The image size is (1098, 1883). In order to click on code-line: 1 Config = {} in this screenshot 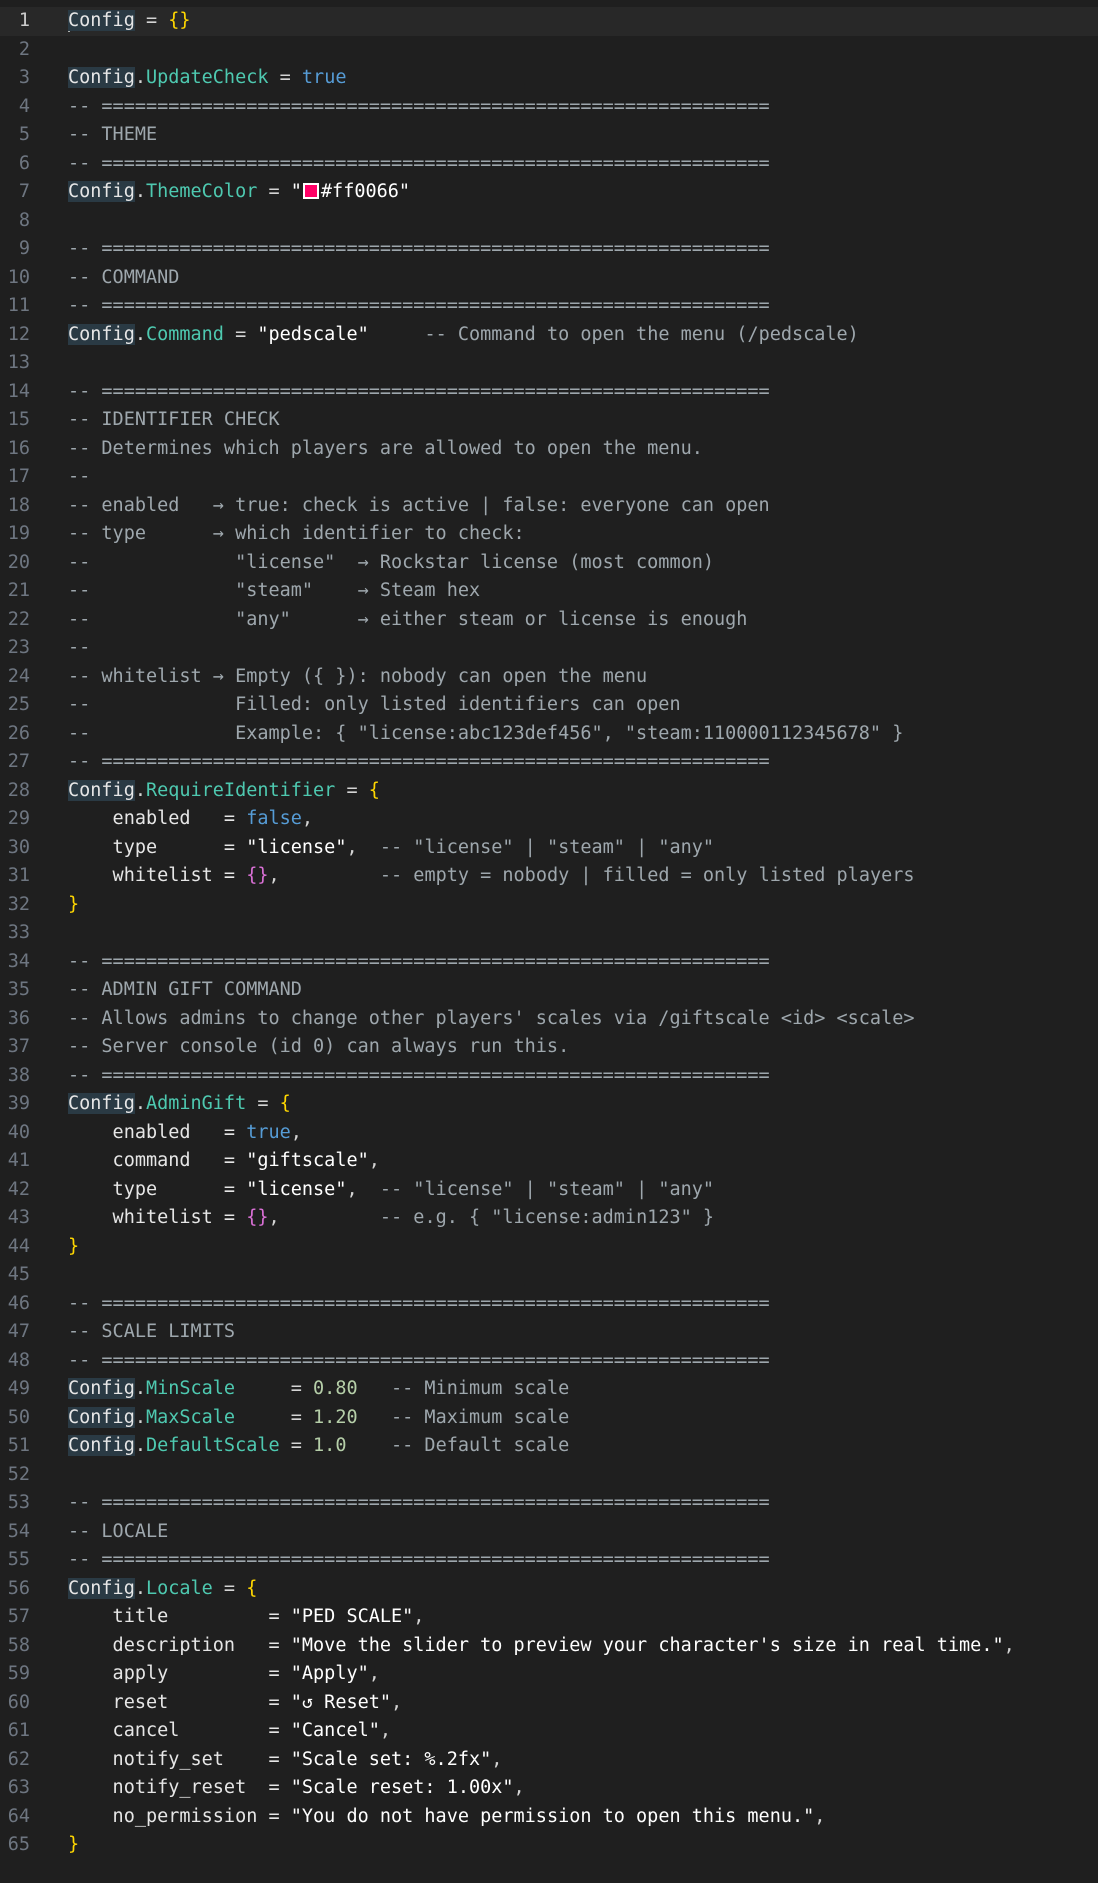, I will do `click(549, 21)`.